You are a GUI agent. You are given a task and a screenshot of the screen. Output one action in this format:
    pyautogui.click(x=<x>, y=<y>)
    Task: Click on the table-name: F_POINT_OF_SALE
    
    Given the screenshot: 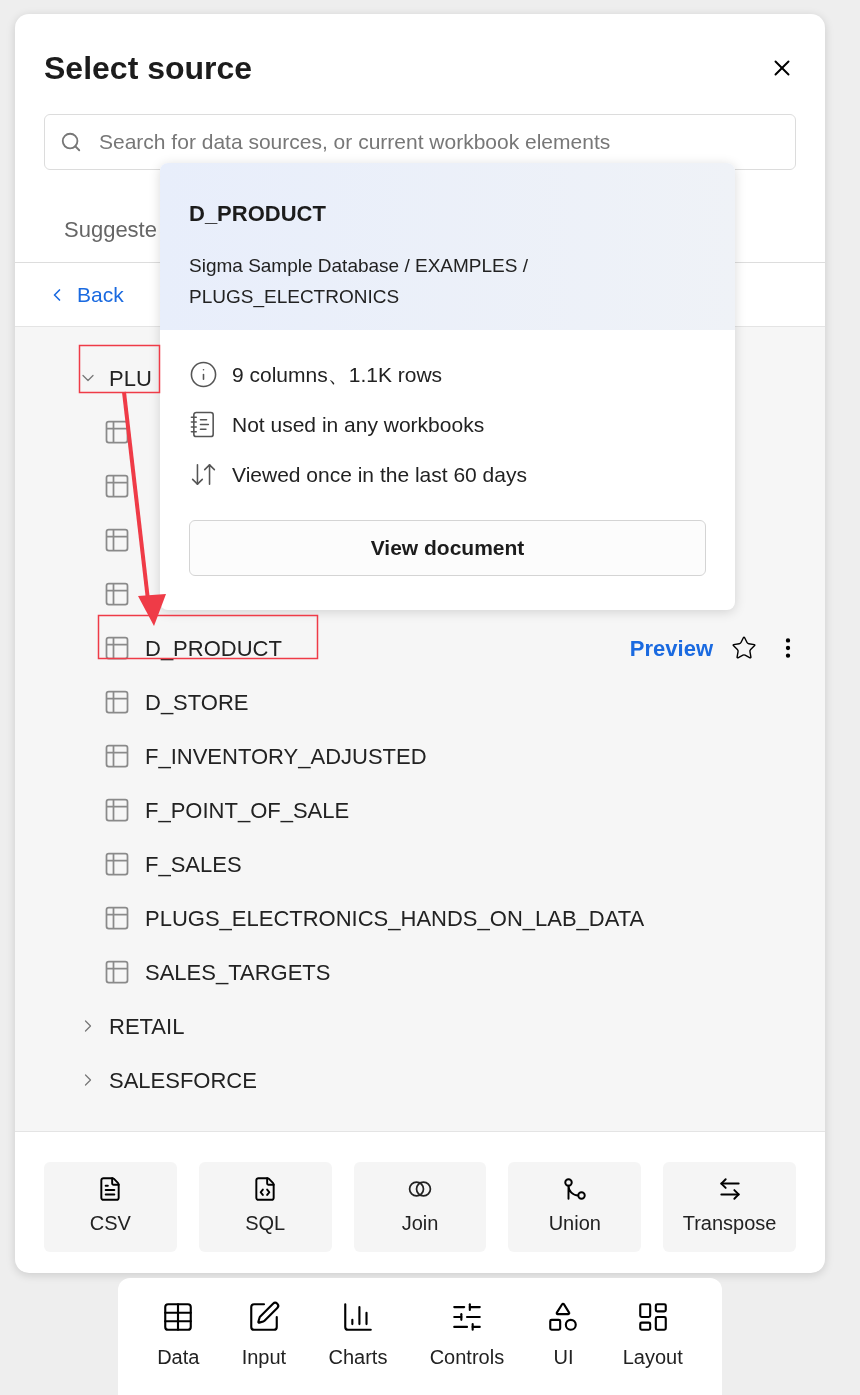 What is the action you would take?
    pyautogui.click(x=247, y=810)
    